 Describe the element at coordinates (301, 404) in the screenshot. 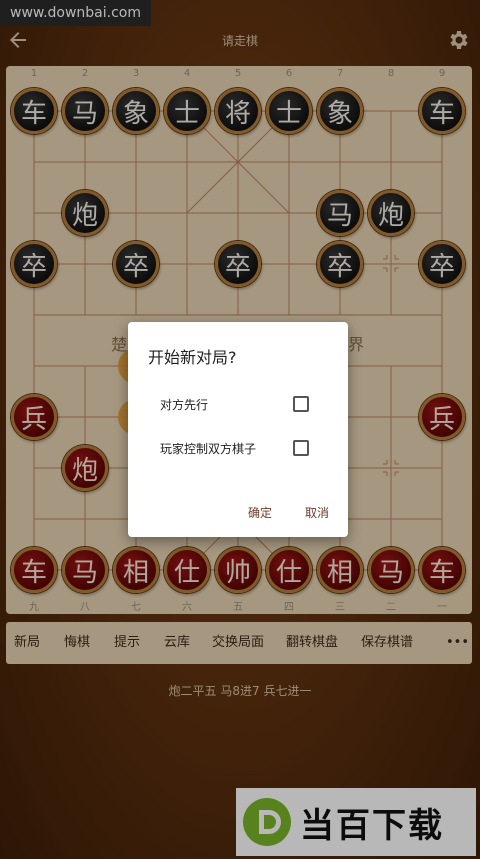

I see `opponent-first-checkbox` at that location.